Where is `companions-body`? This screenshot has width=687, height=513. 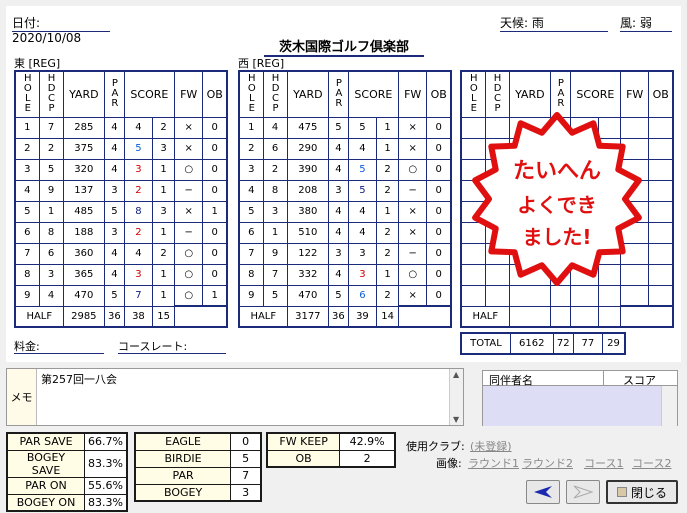
companions-body is located at coordinates (572, 406).